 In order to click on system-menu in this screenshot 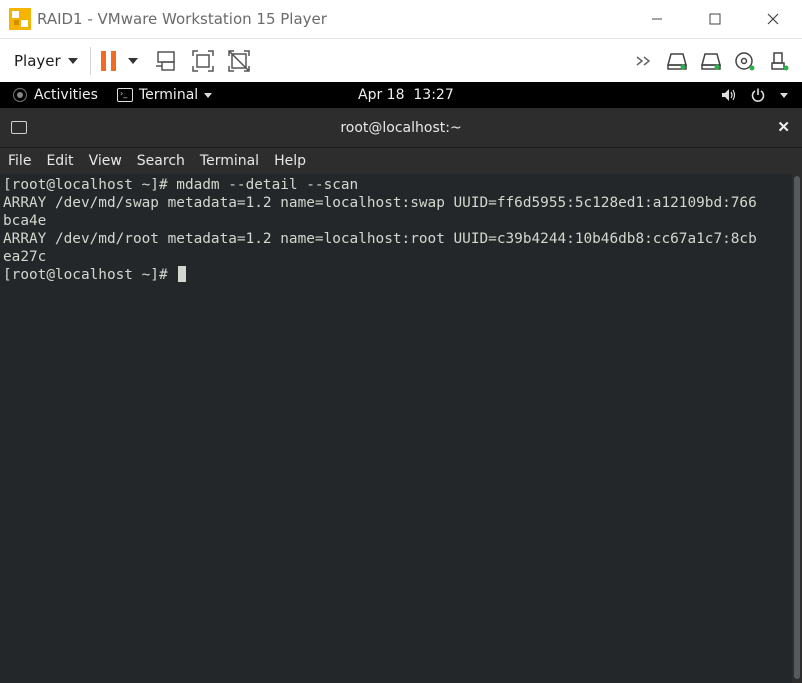, I will do `click(754, 95)`.